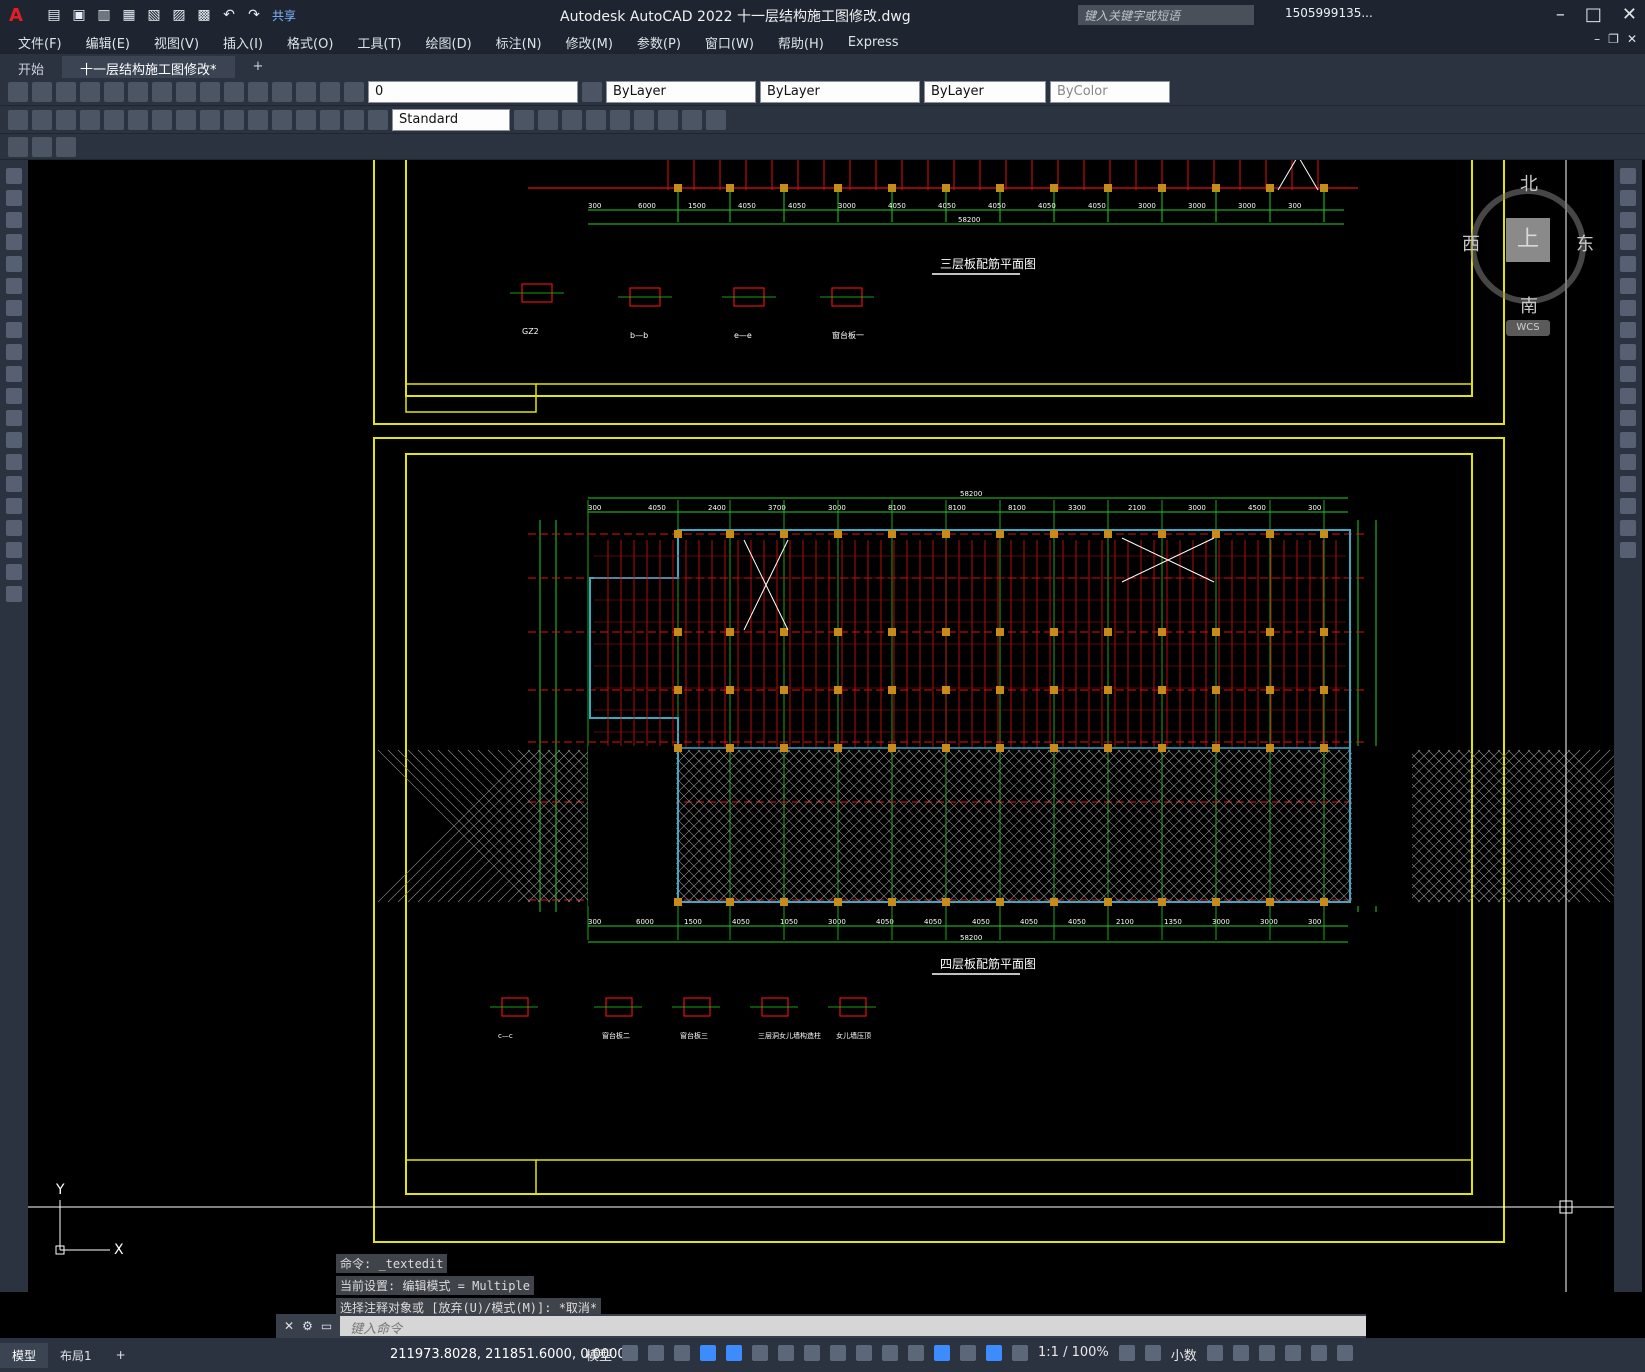  What do you see at coordinates (14, 198) in the screenshot?
I see `construction-line-icon` at bounding box center [14, 198].